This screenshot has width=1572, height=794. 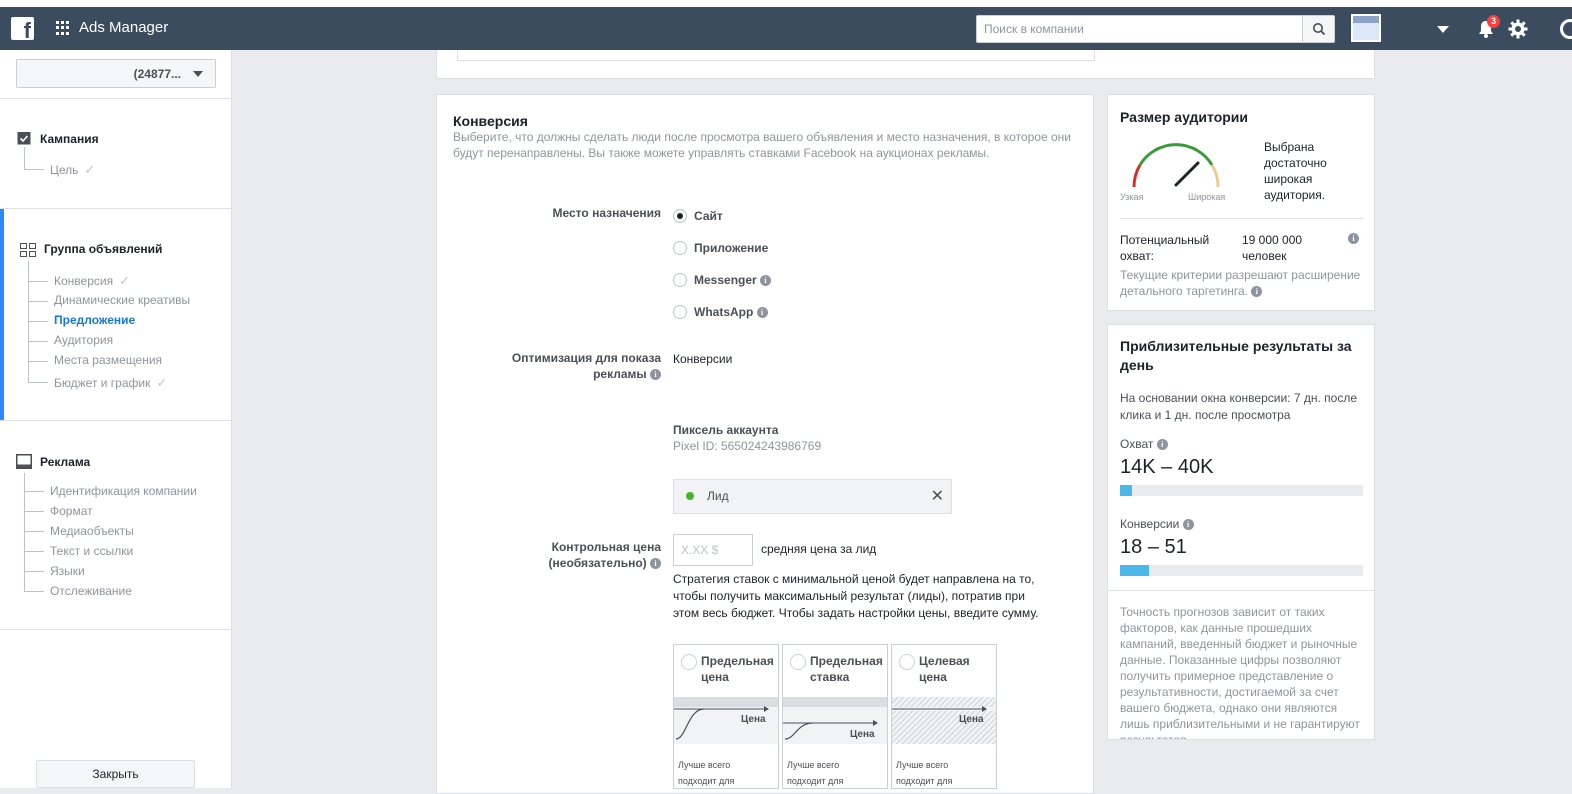 I want to click on facebook-logo-icon: f, so click(x=22, y=29).